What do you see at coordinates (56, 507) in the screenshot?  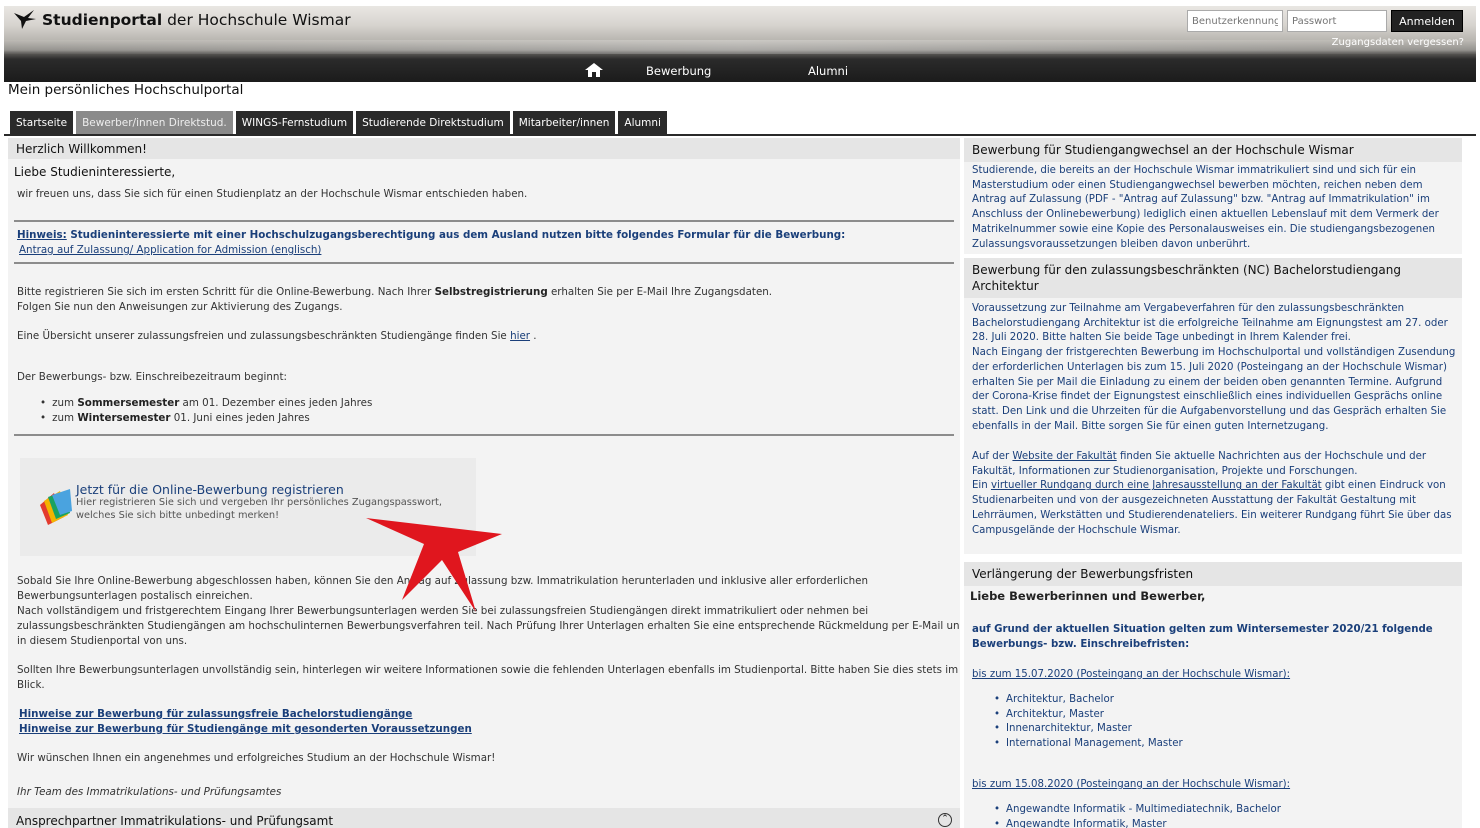 I see `colorful-forms-icon` at bounding box center [56, 507].